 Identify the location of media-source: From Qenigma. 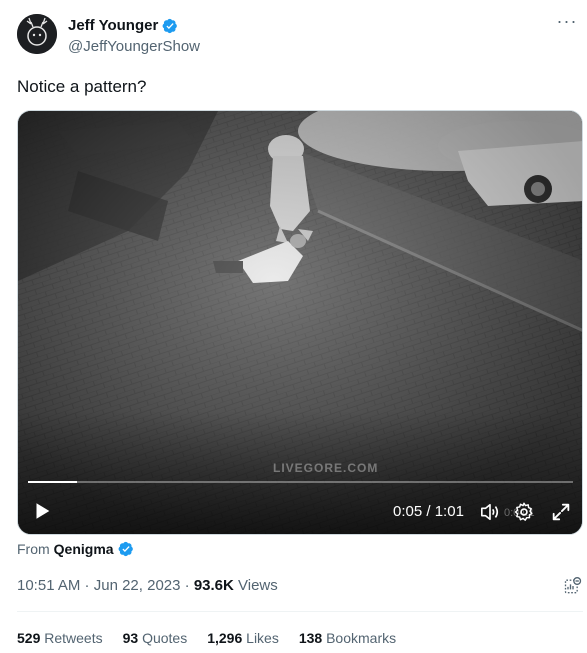
(75, 549).